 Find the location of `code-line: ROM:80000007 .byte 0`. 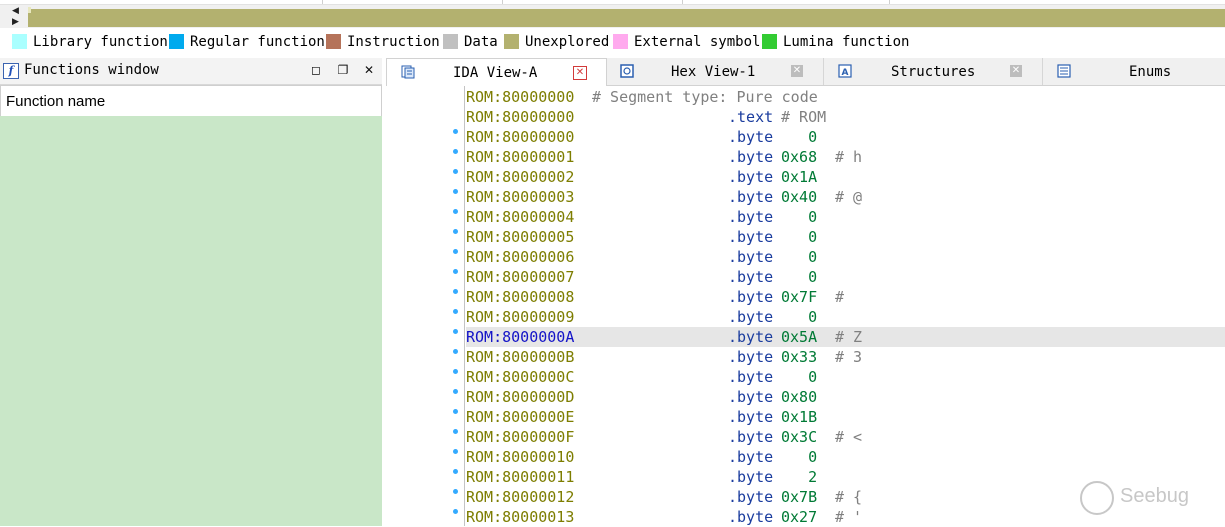

code-line: ROM:80000007 .byte 0 is located at coordinates (845, 277).